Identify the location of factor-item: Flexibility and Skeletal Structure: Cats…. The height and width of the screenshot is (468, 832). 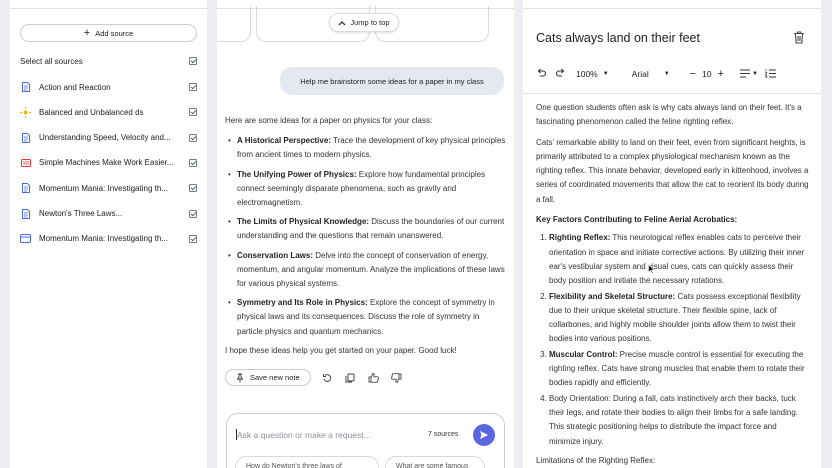
(679, 318).